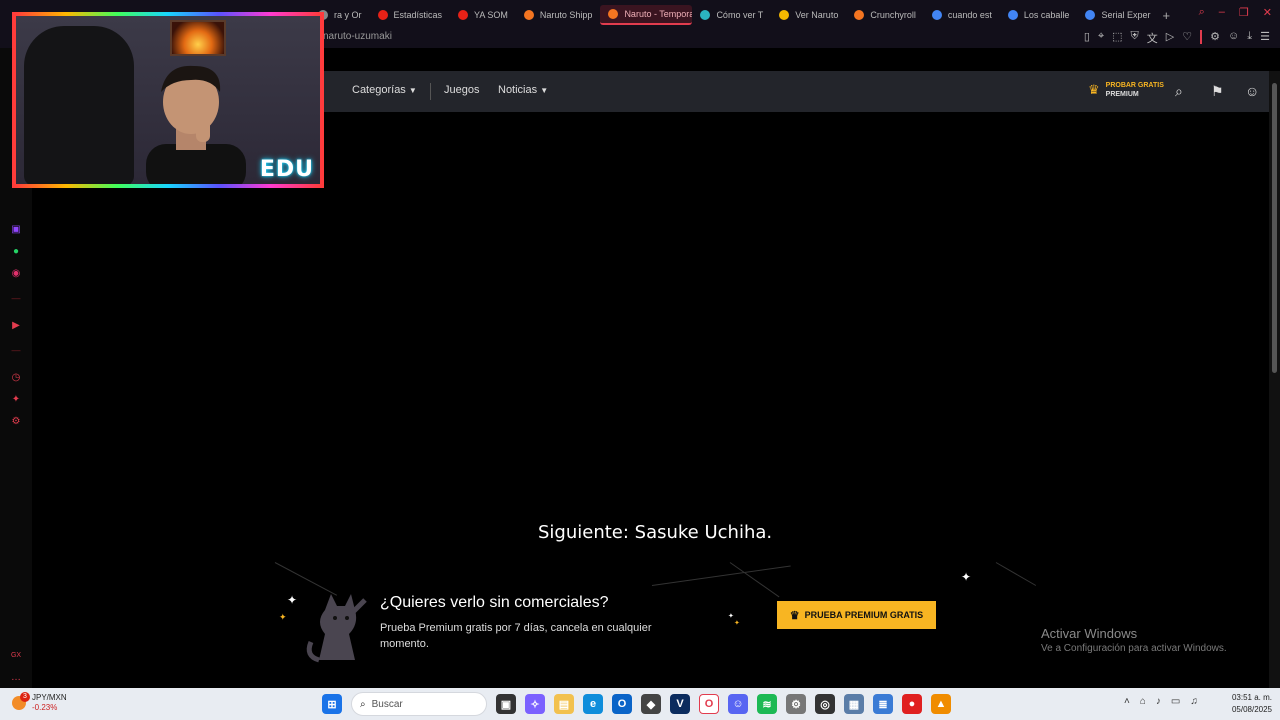 This screenshot has width=1280, height=720. I want to click on microphone-icon: ♪, so click(1158, 701).